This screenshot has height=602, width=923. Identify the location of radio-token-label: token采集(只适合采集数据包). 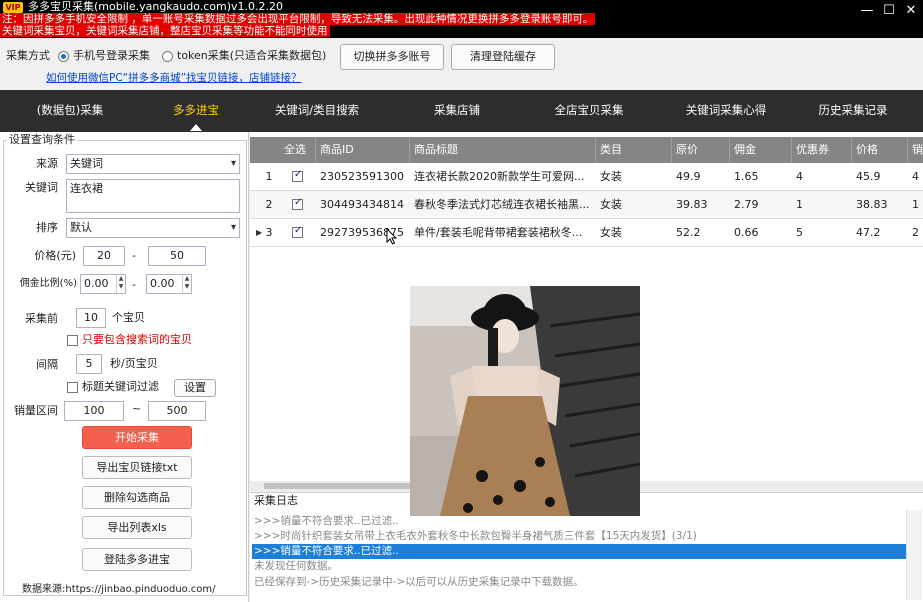
(251, 56).